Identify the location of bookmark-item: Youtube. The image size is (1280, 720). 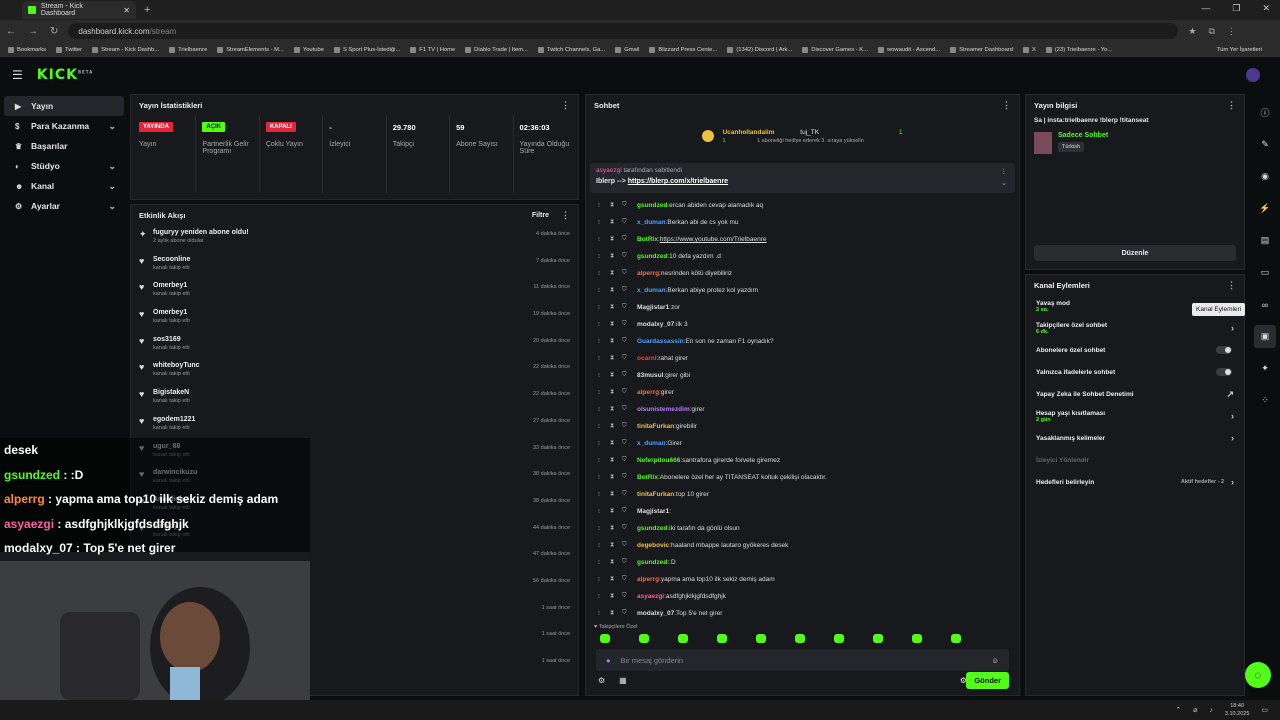
(308, 49).